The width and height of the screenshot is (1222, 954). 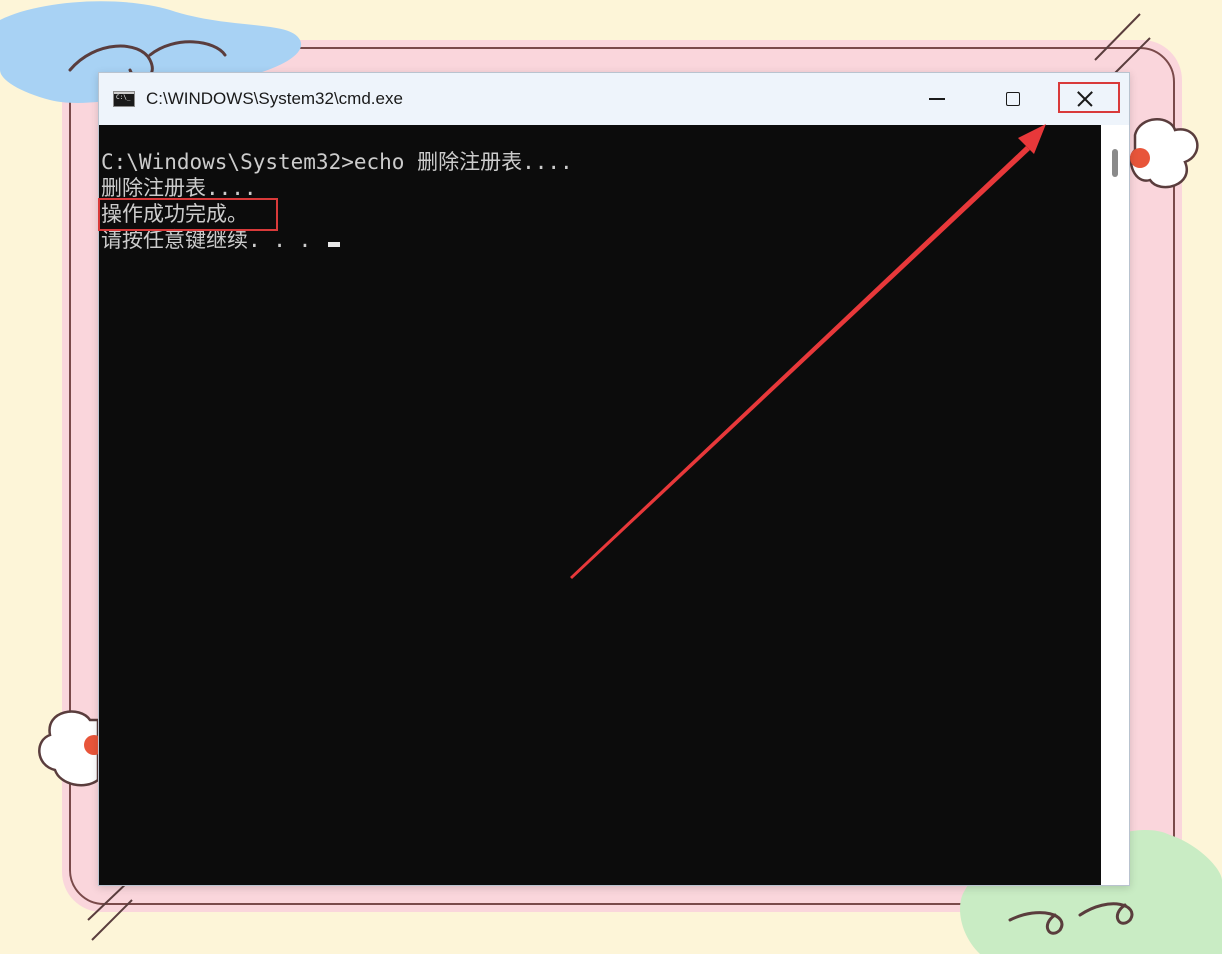 I want to click on title-bar: C:\_ C:\WINDOWS\System32\cmd.exe, so click(x=614, y=99).